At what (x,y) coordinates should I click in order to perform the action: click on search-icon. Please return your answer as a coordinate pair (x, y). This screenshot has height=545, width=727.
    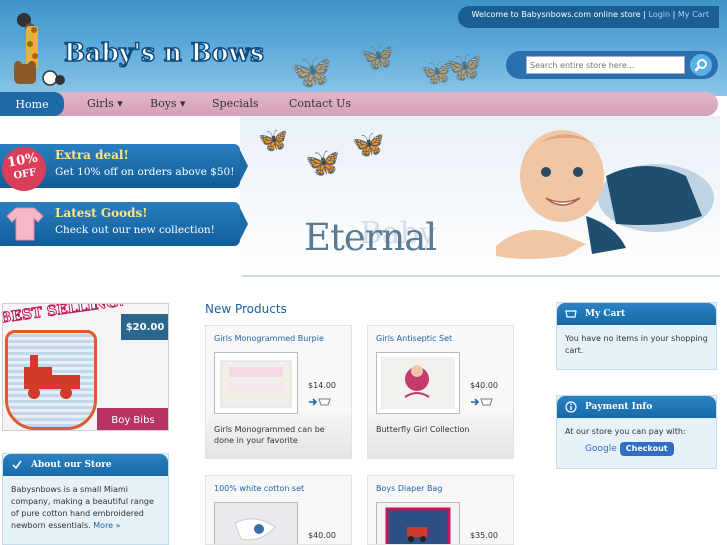
    Looking at the image, I should click on (700, 65).